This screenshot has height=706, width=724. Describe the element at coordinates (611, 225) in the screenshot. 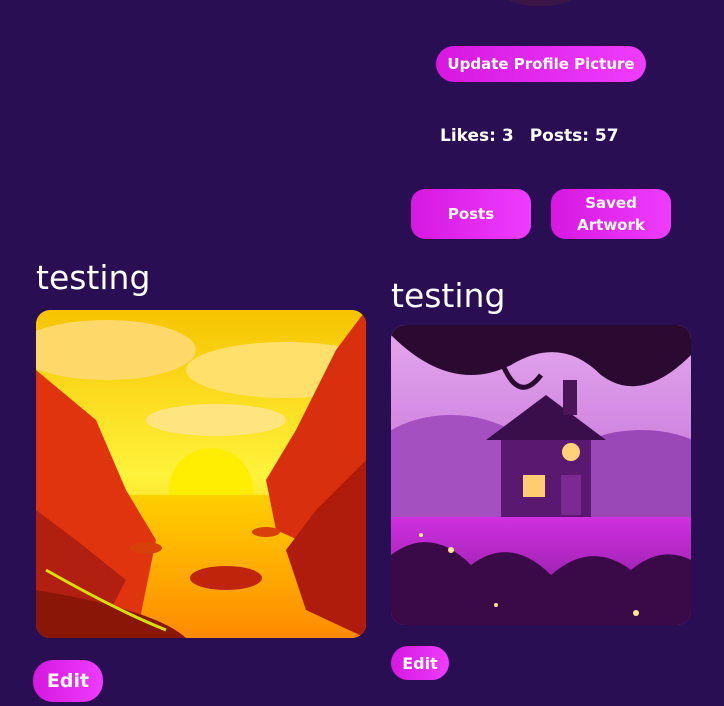

I see `saved-label-line2: Artwork` at that location.